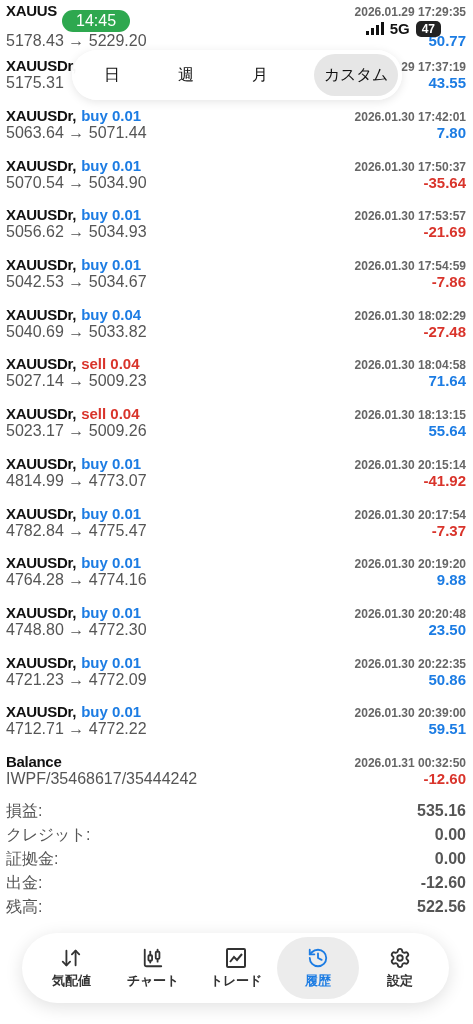  Describe the element at coordinates (399, 28) in the screenshot. I see `network-label: 5G` at that location.